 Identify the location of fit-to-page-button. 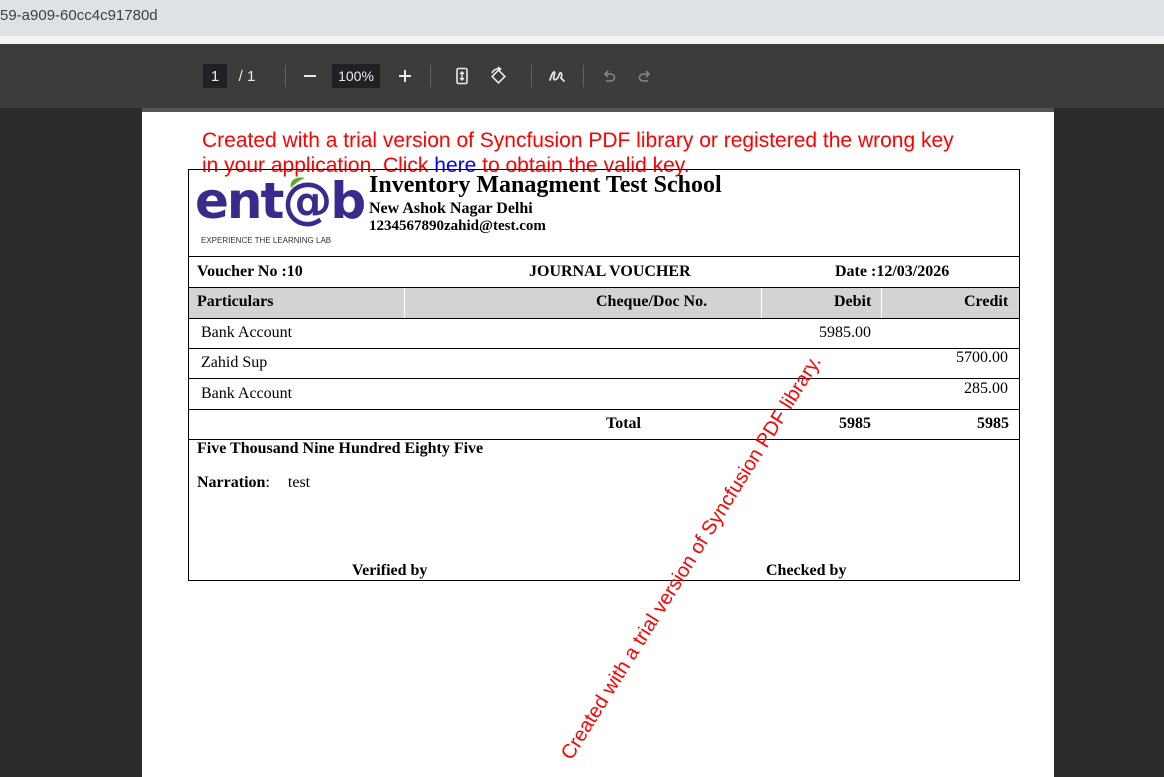
(462, 76).